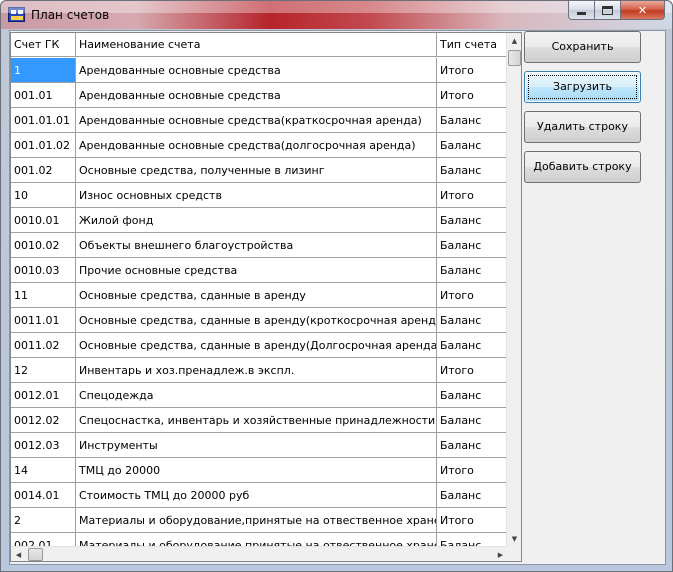 The width and height of the screenshot is (673, 572). What do you see at coordinates (514, 58) in the screenshot?
I see `vertical-scroll-thumb` at bounding box center [514, 58].